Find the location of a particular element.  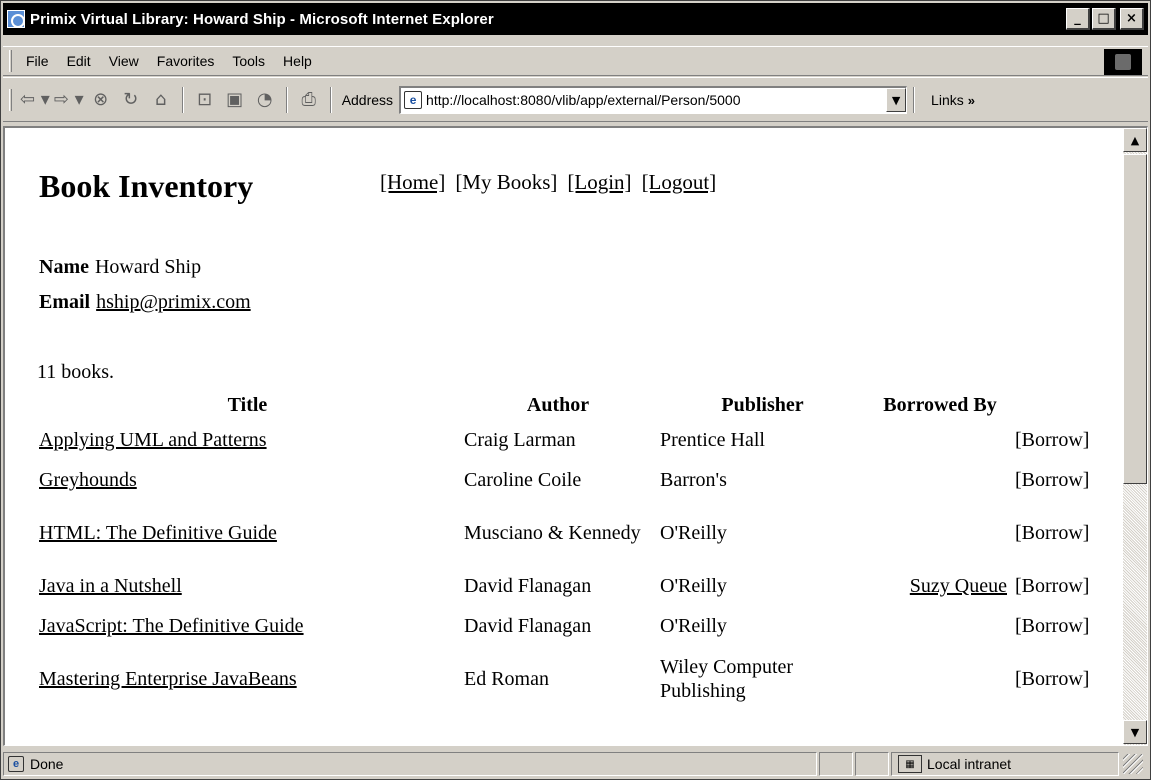

forward-arrow-icon: ⇨ ▾ is located at coordinates (69, 100).